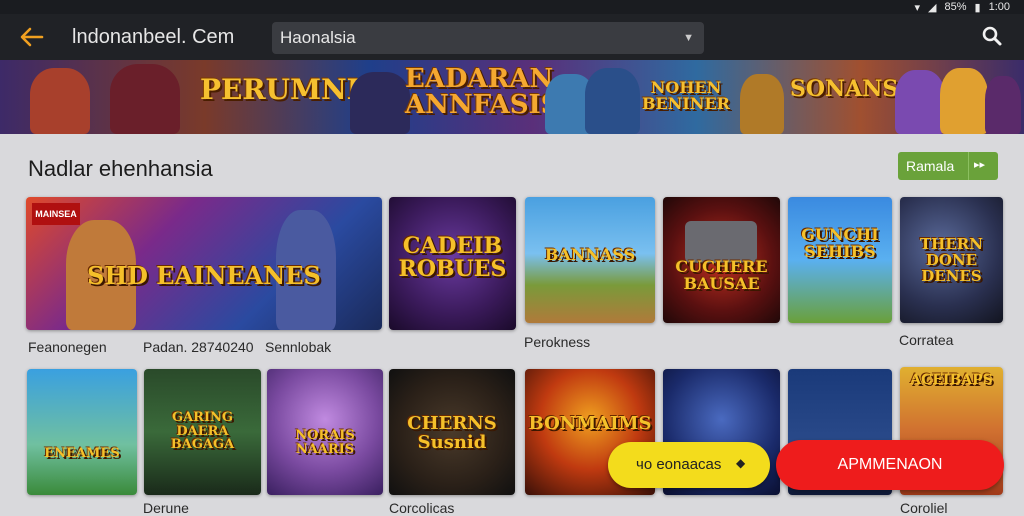 This screenshot has height=516, width=1024. I want to click on tile-title: ACEIBAPS, so click(951, 380).